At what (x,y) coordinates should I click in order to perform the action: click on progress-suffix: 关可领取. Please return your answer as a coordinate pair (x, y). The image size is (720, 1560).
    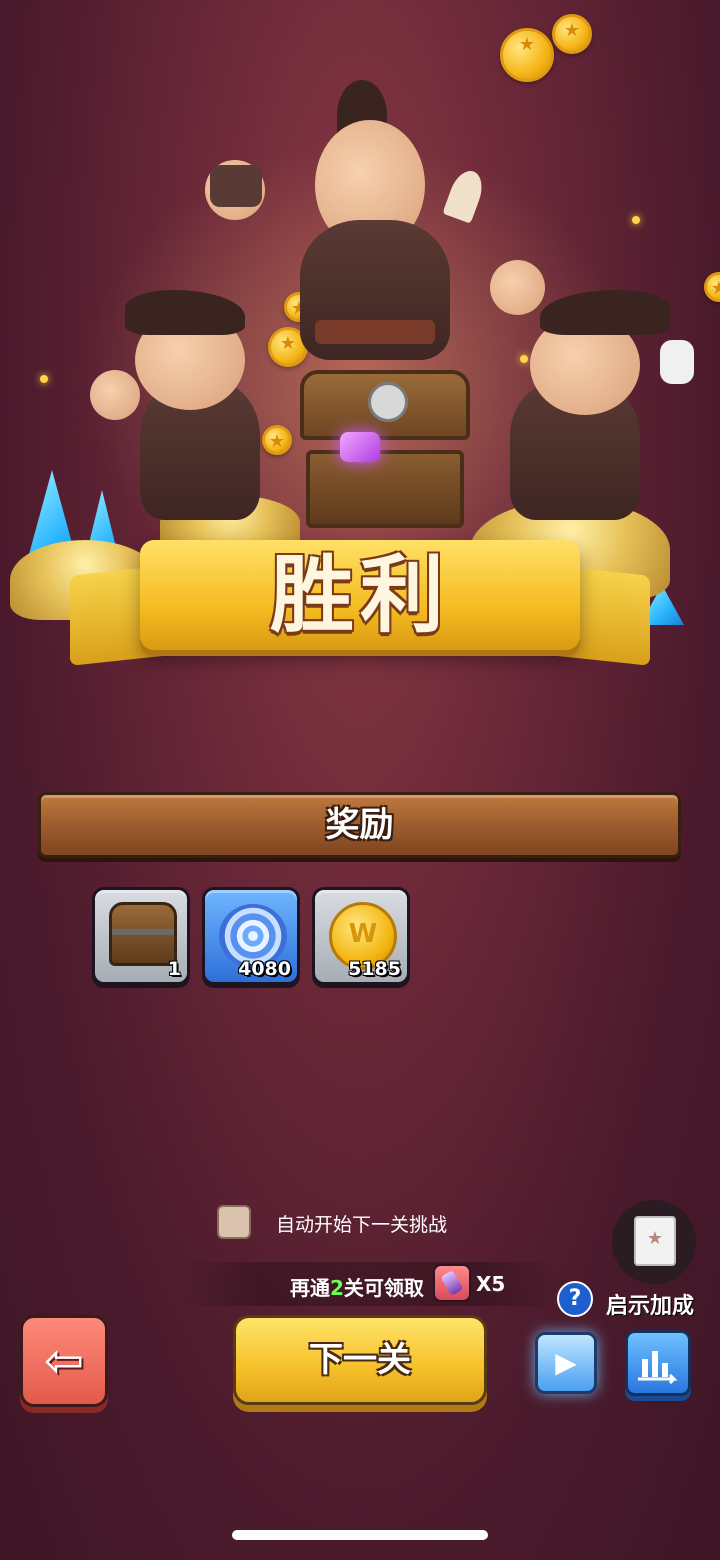
    Looking at the image, I should click on (383, 1288).